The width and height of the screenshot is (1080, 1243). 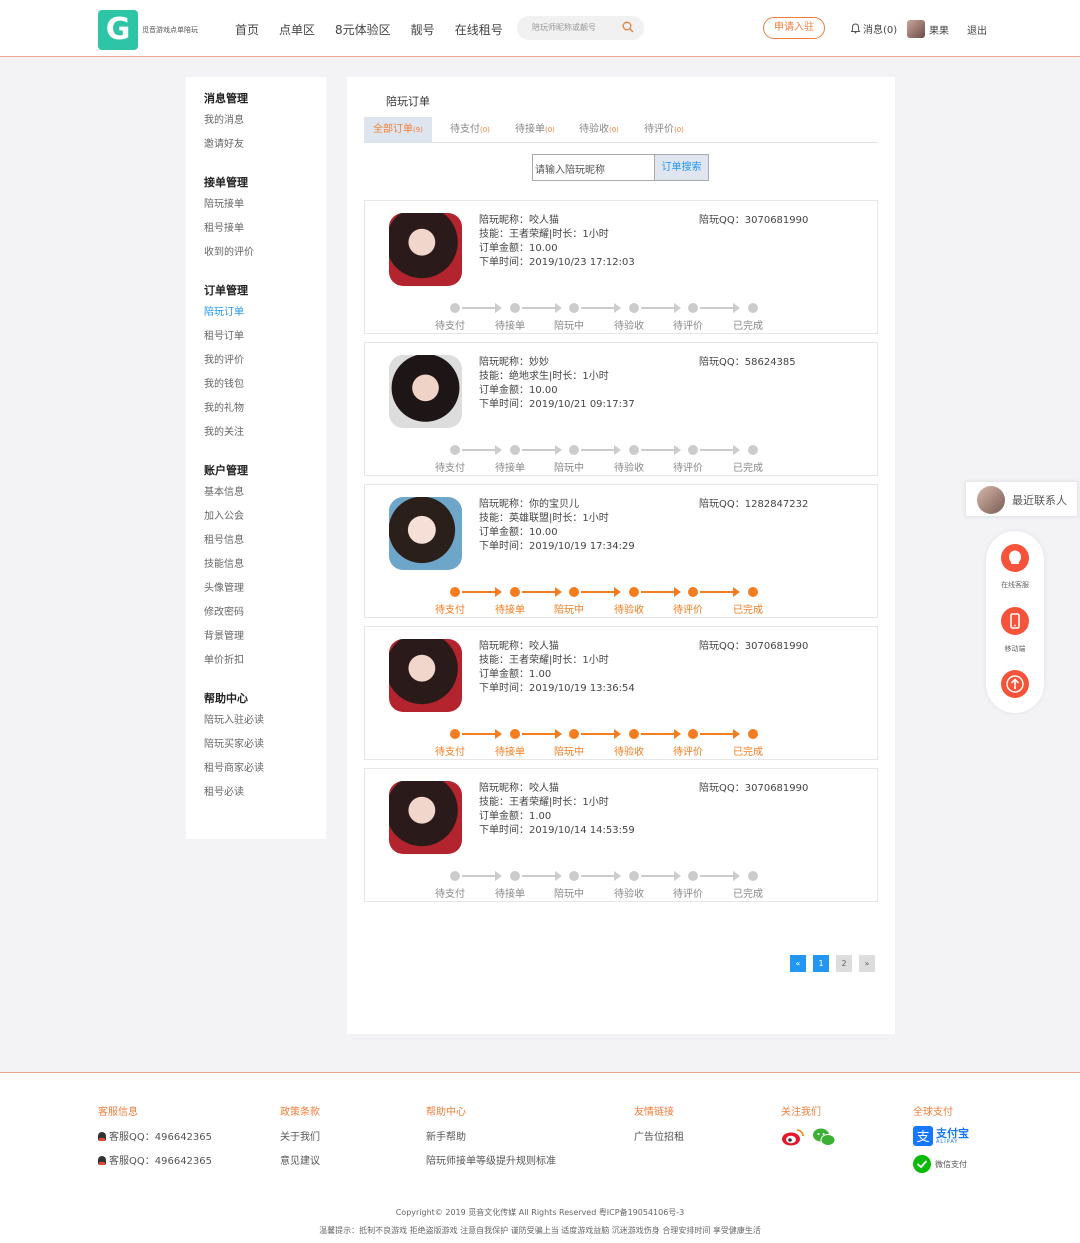 What do you see at coordinates (226, 313) in the screenshot?
I see `sidebar-item-companion-orders: 陪玩订单` at bounding box center [226, 313].